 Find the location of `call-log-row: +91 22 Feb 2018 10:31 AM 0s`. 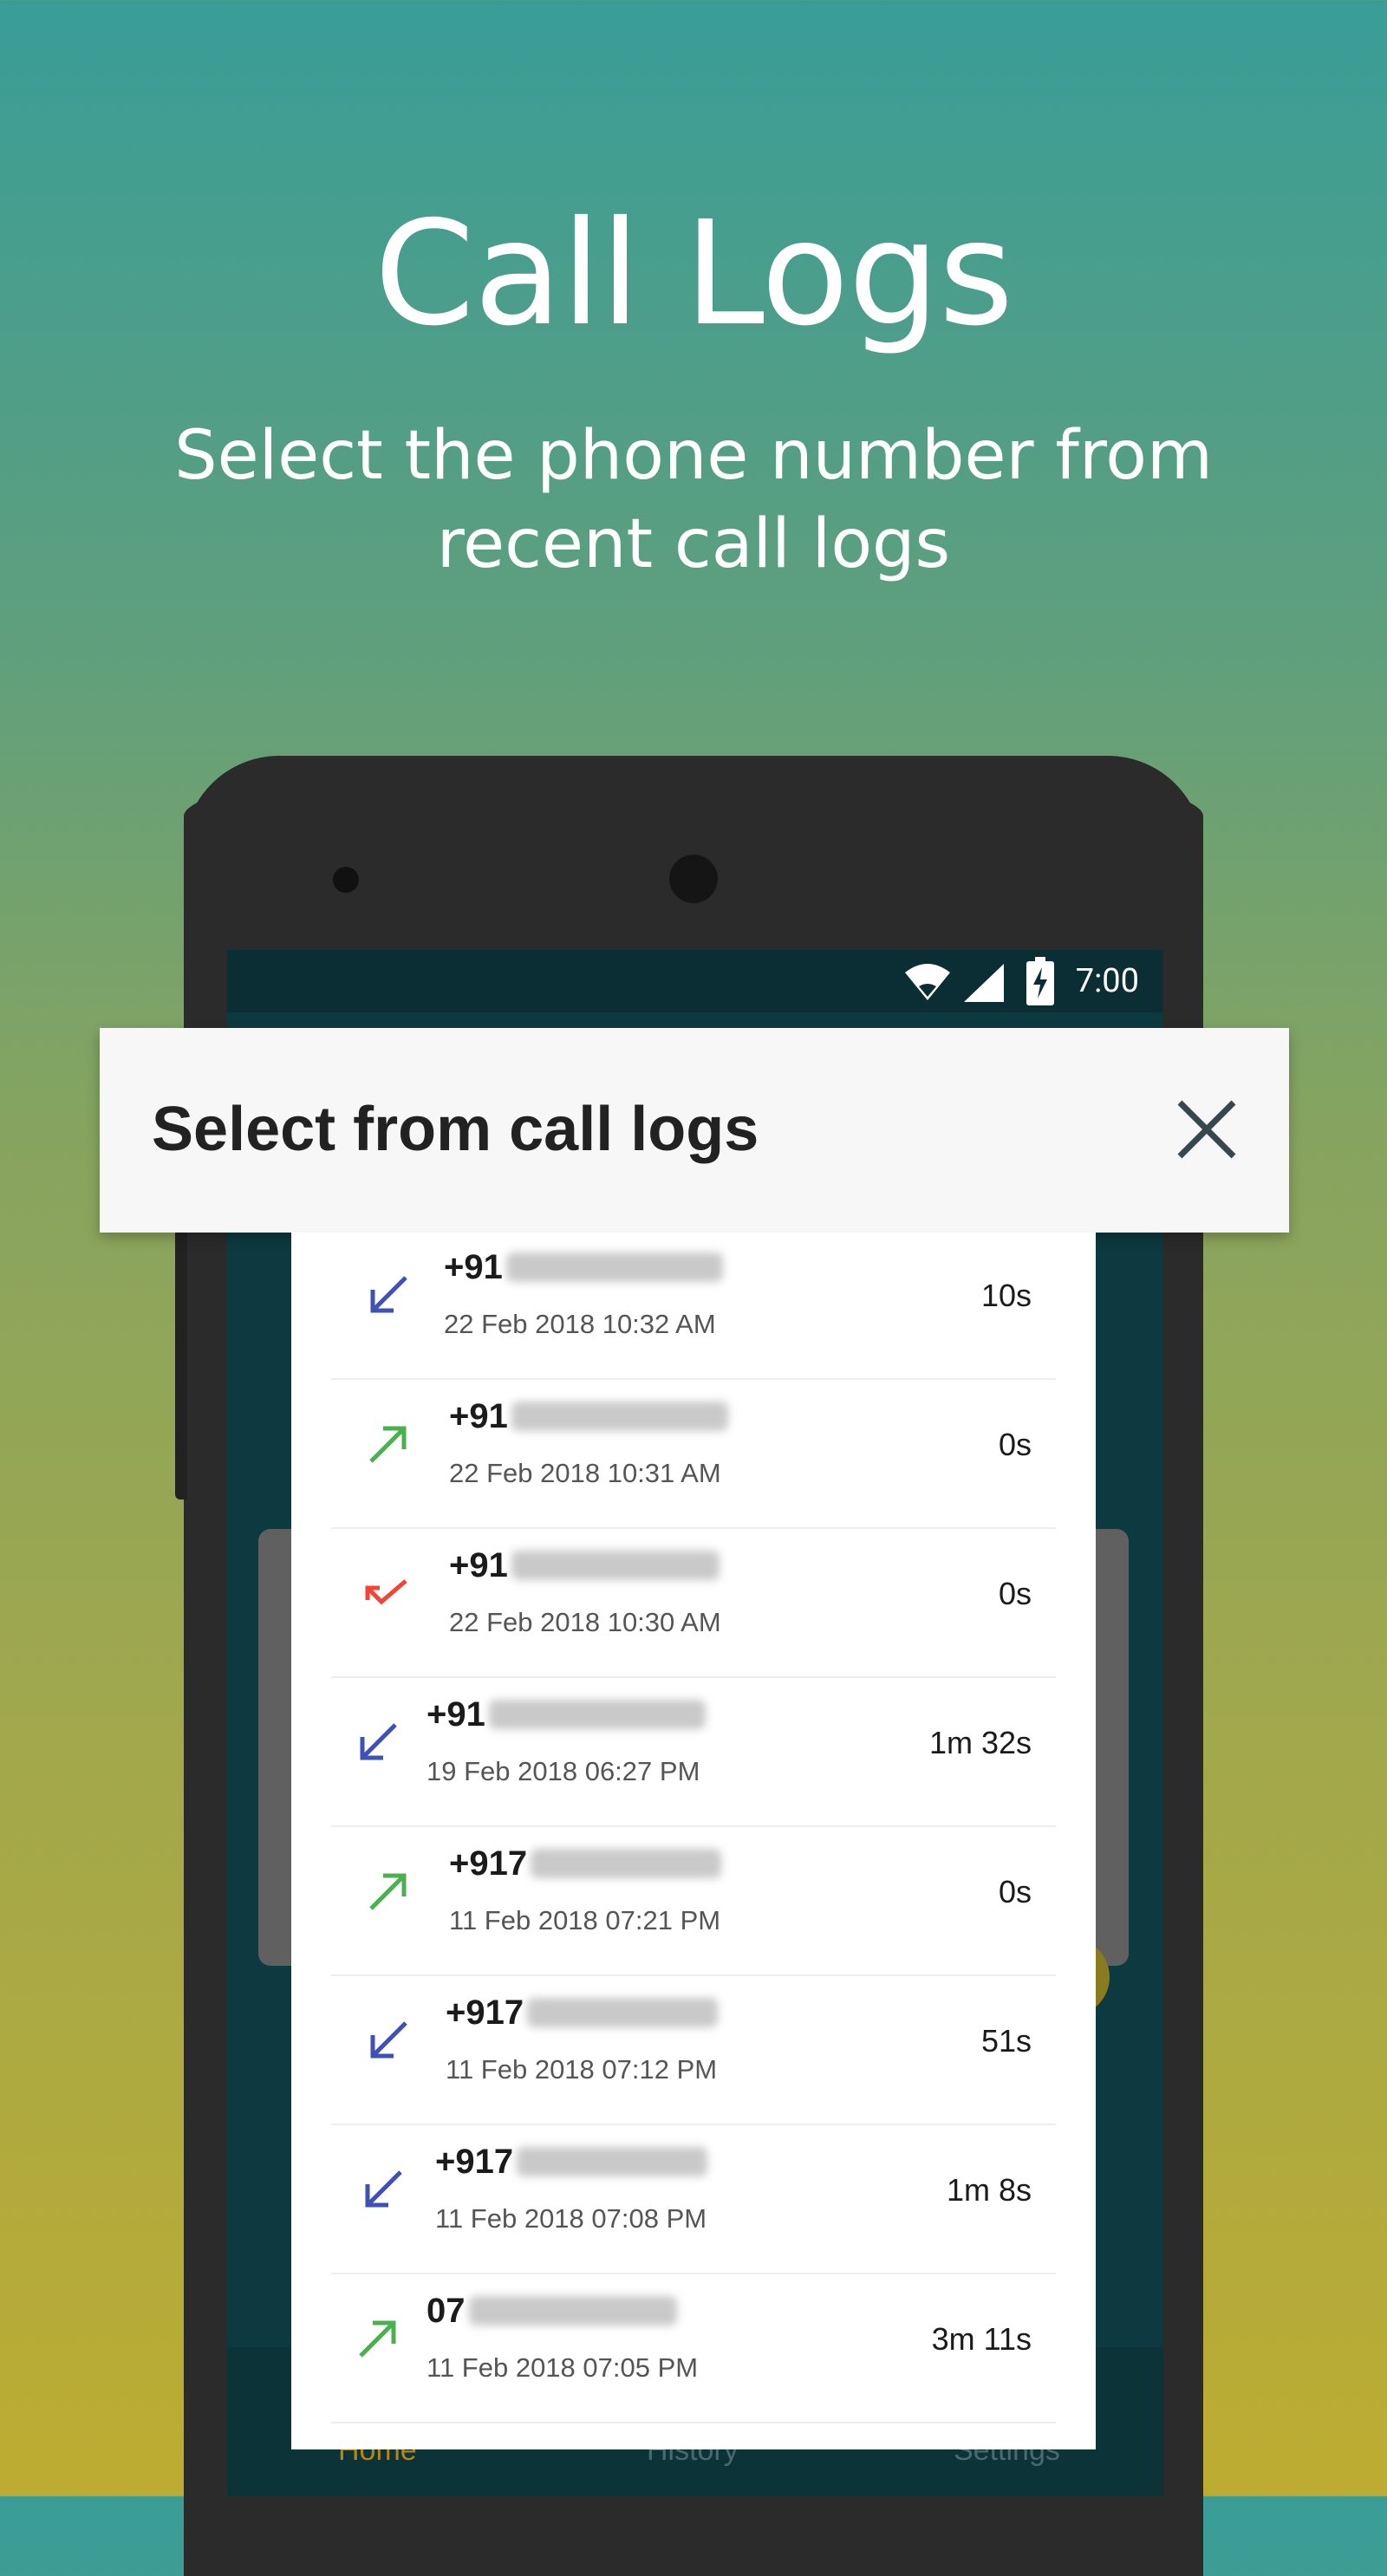

call-log-row: +91 22 Feb 2018 10:31 AM 0s is located at coordinates (693, 1453).